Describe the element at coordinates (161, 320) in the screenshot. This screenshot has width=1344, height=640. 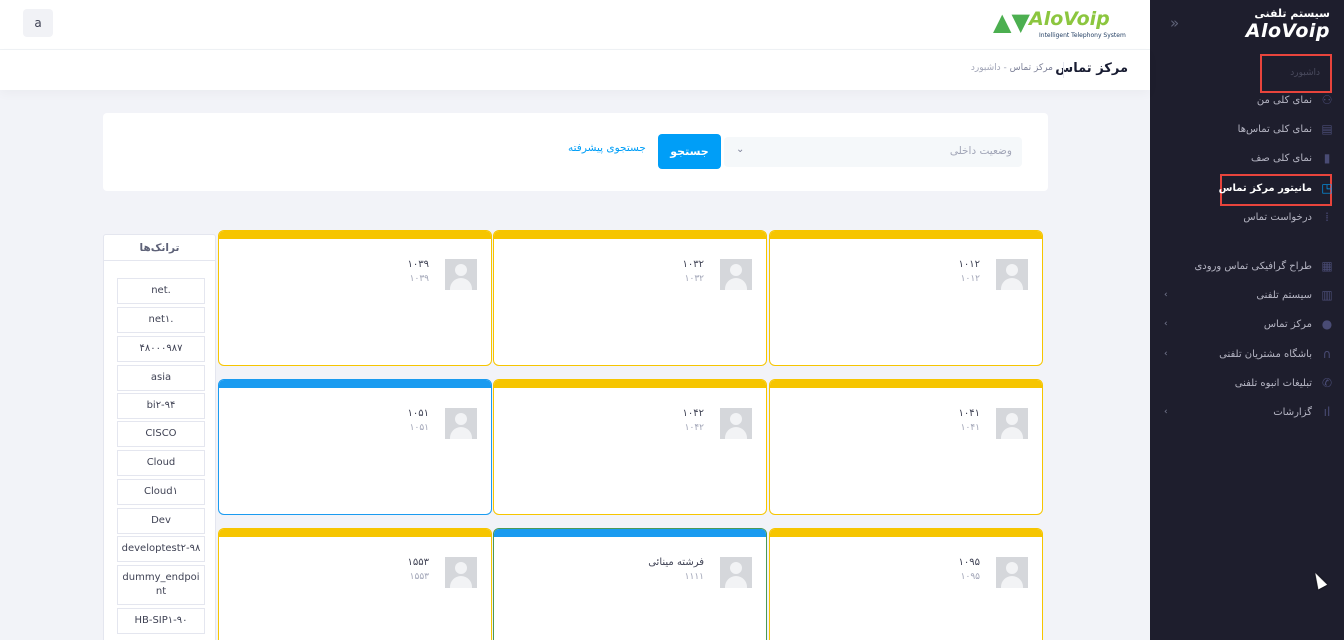
I see `trunk-item: net۱.` at that location.